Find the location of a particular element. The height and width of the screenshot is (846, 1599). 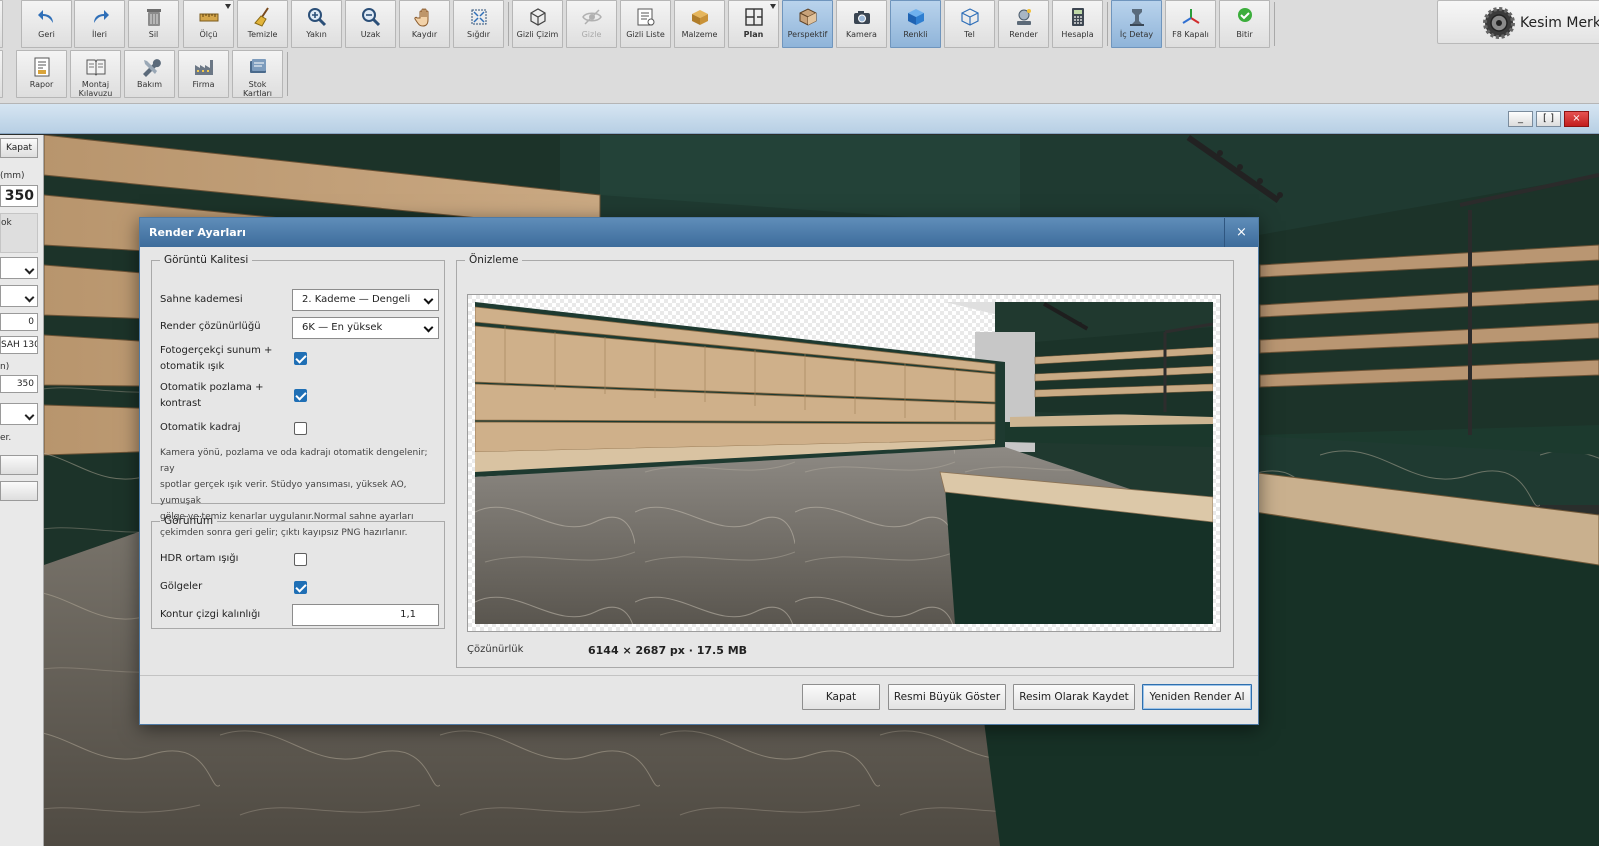

toolbar-label: İç Detay is located at coordinates (1136, 34).